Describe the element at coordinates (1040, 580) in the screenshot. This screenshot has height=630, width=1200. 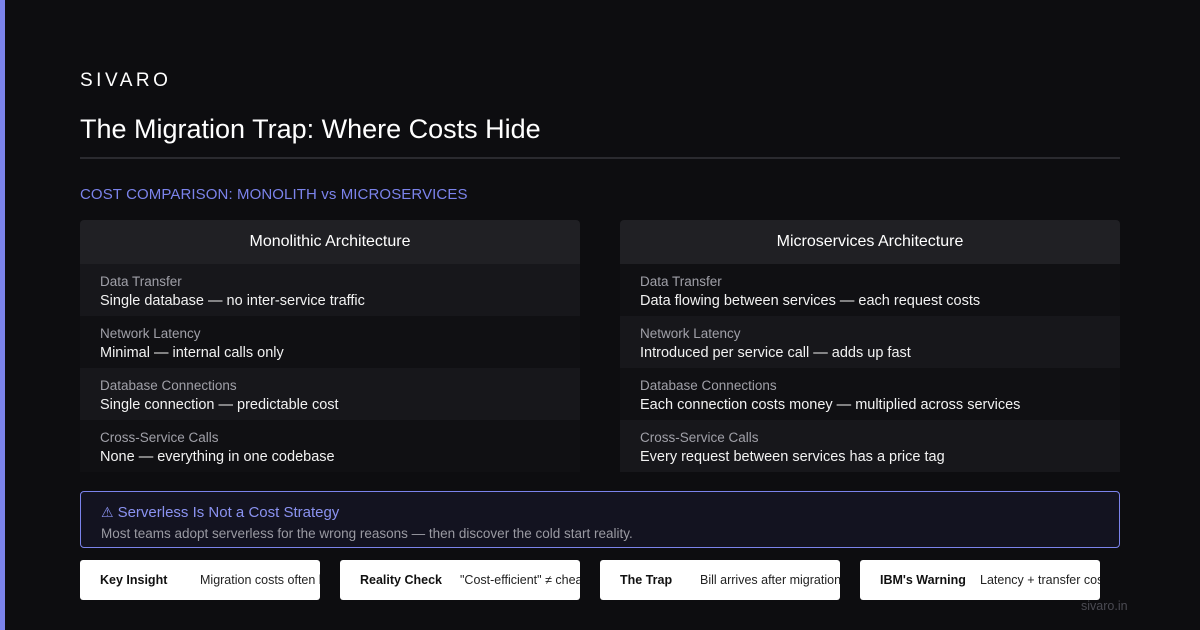
I see `card-value: Latency + transfer costs` at that location.